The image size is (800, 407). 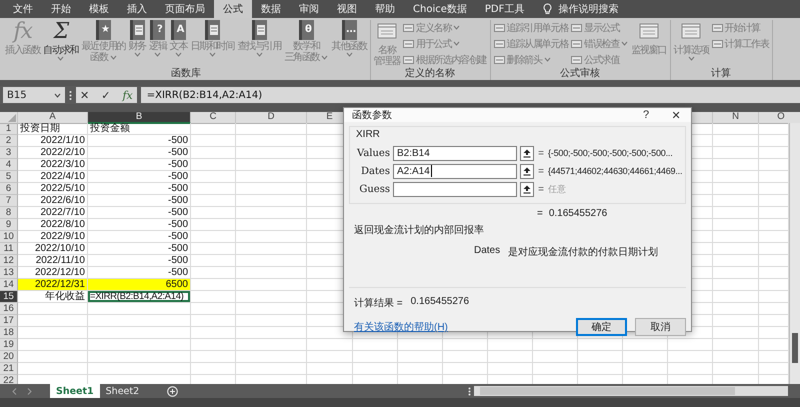 What do you see at coordinates (736, 118) in the screenshot?
I see `column-header: N` at bounding box center [736, 118].